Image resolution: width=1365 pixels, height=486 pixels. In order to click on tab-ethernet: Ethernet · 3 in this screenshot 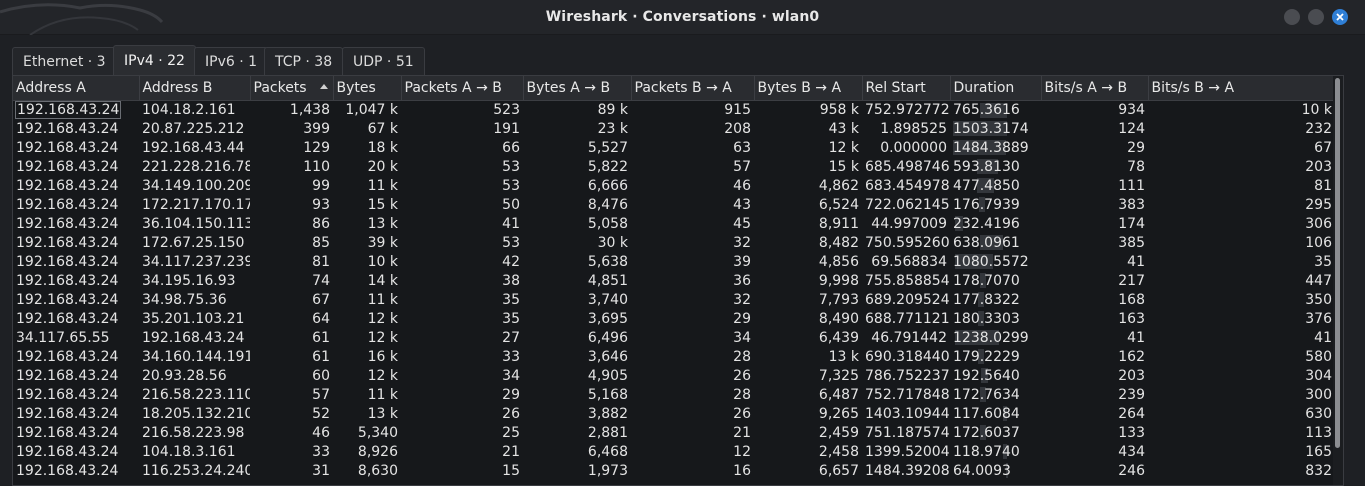, I will do `click(64, 61)`.